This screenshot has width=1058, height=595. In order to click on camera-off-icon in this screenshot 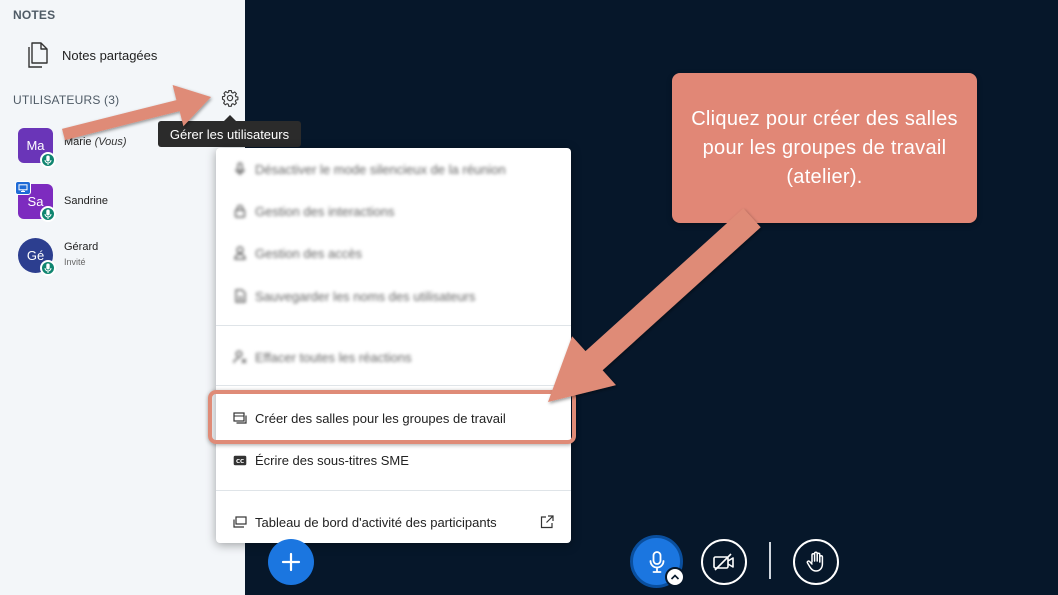, I will do `click(723, 562)`.